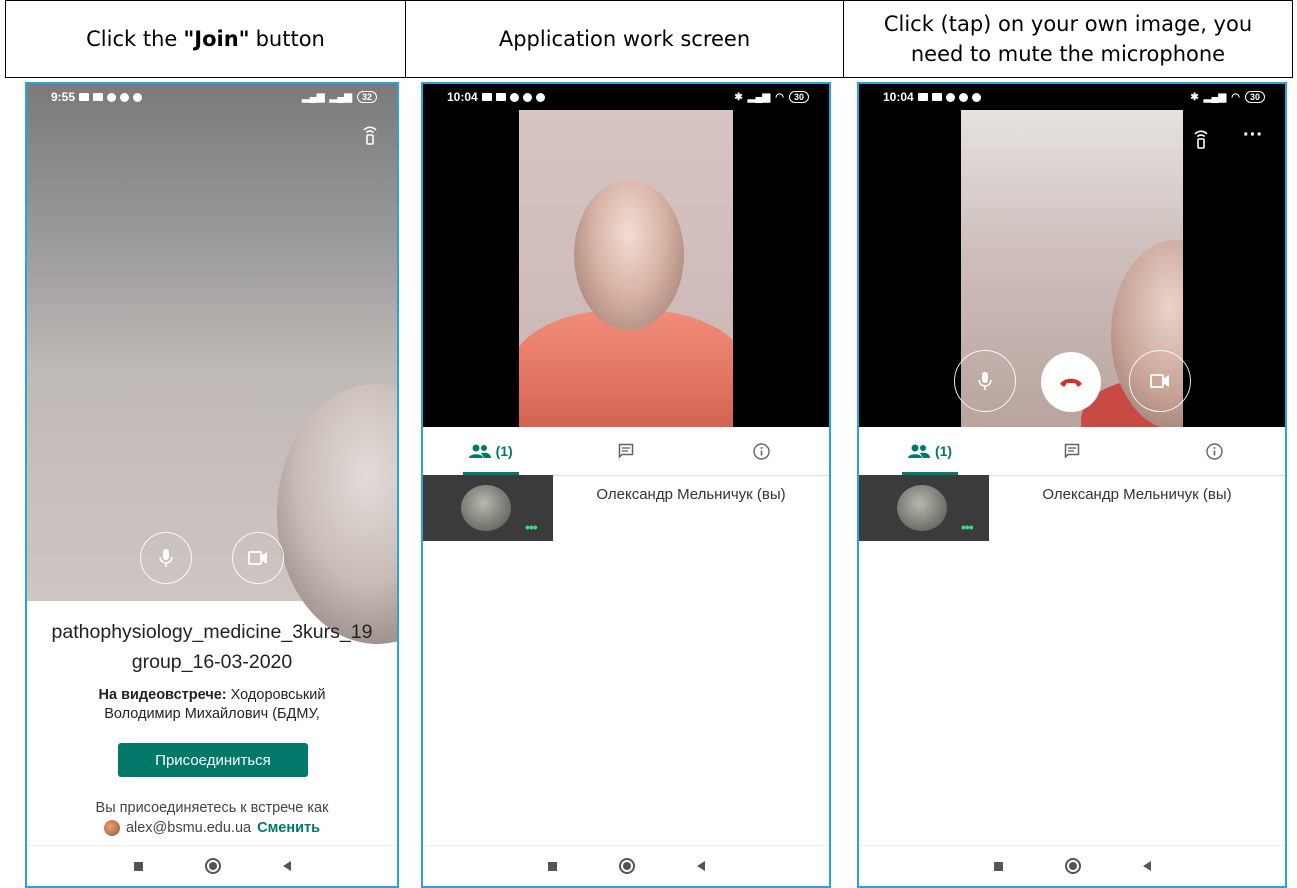 The height and width of the screenshot is (888, 1297). I want to click on battery-icon: 32, so click(366, 97).